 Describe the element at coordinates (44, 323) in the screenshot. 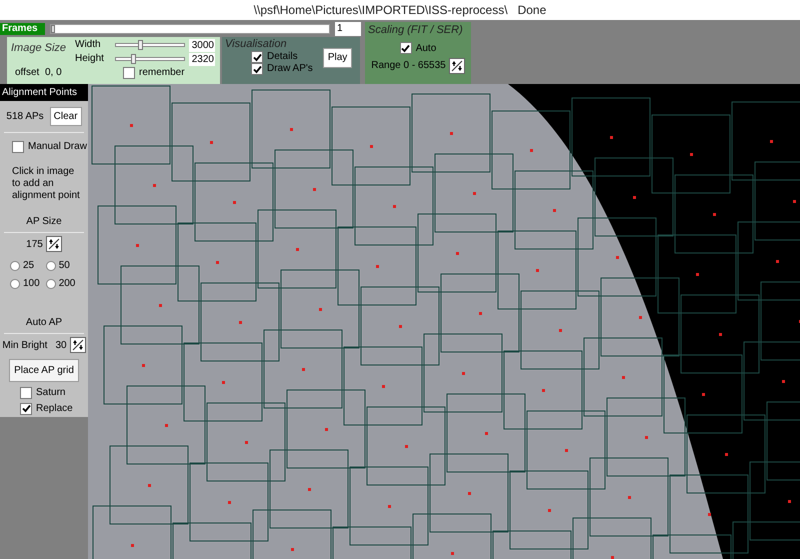

I see `section-title: Auto AP` at that location.